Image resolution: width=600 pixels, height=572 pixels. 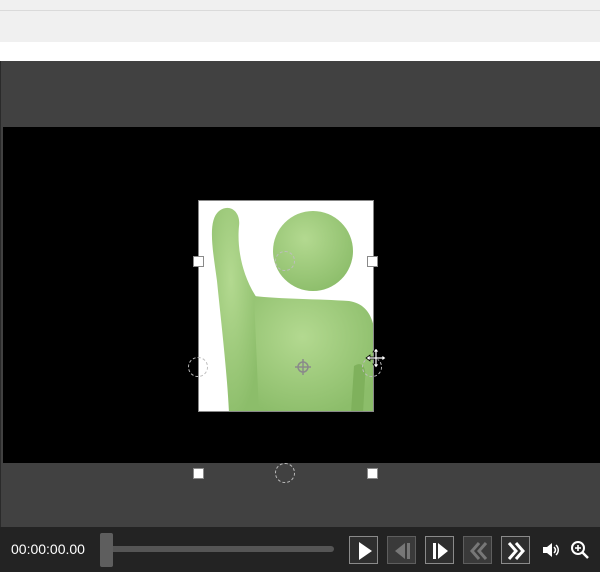 I want to click on overlay-image, so click(x=286, y=306).